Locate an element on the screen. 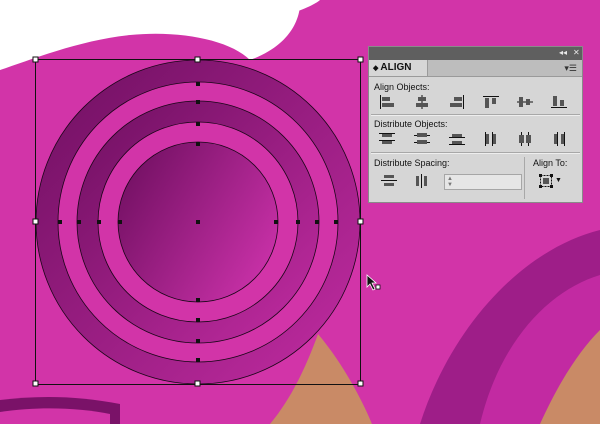  align-to-selection-icon is located at coordinates (546, 181).